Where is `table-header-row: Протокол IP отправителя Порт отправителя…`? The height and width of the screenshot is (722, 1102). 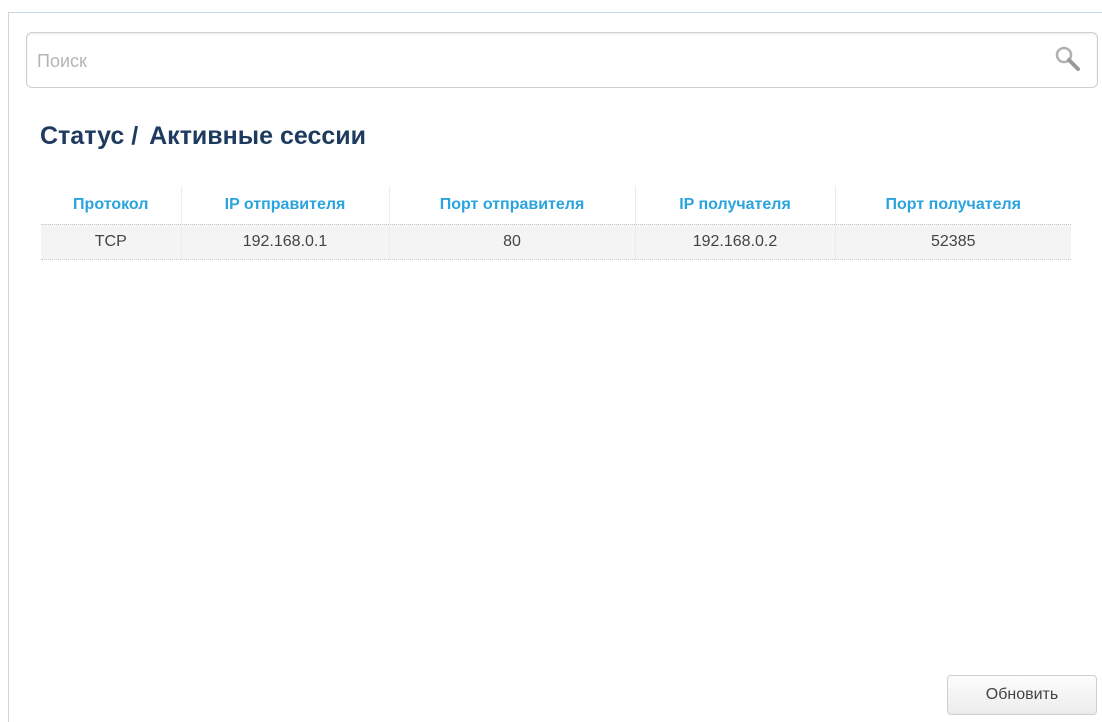
table-header-row: Протокол IP отправителя Порт отправителя… is located at coordinates (556, 205).